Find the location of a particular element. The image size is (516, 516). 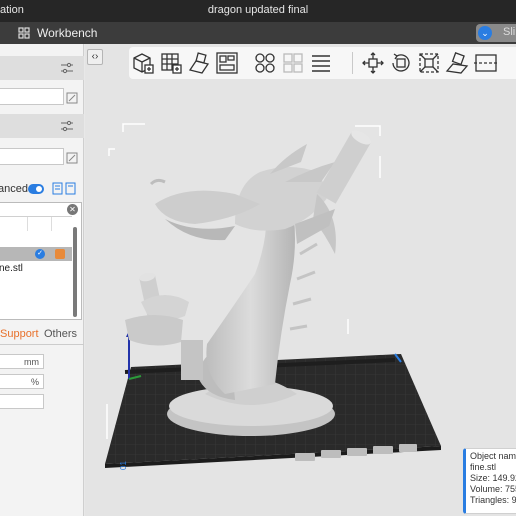

process-select is located at coordinates (32, 156).